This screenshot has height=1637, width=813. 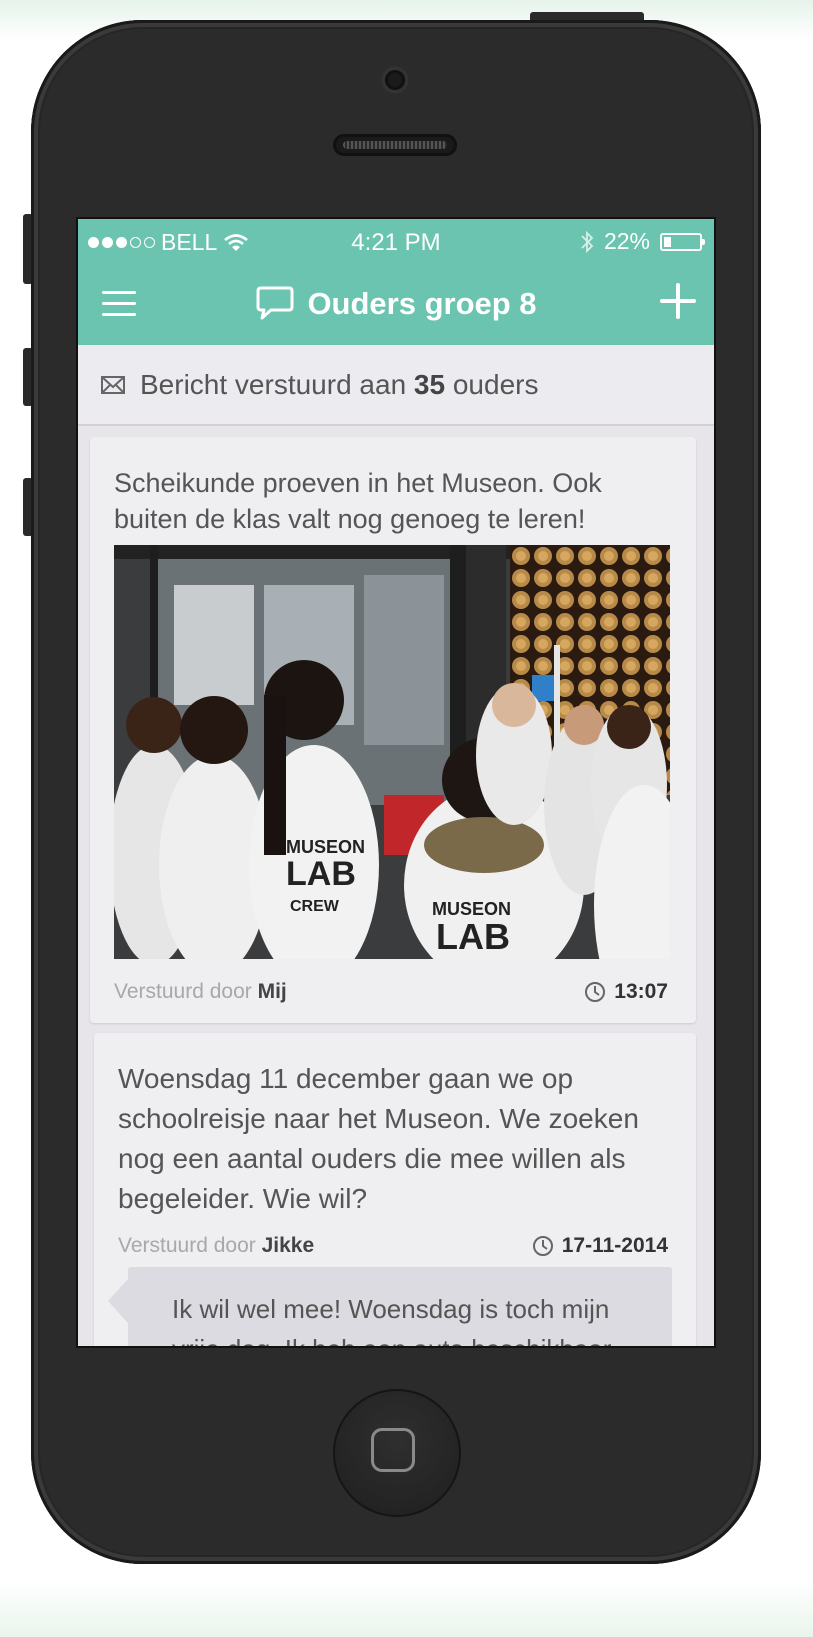 I want to click on nav-title: Ouders groep 8, so click(x=396, y=304).